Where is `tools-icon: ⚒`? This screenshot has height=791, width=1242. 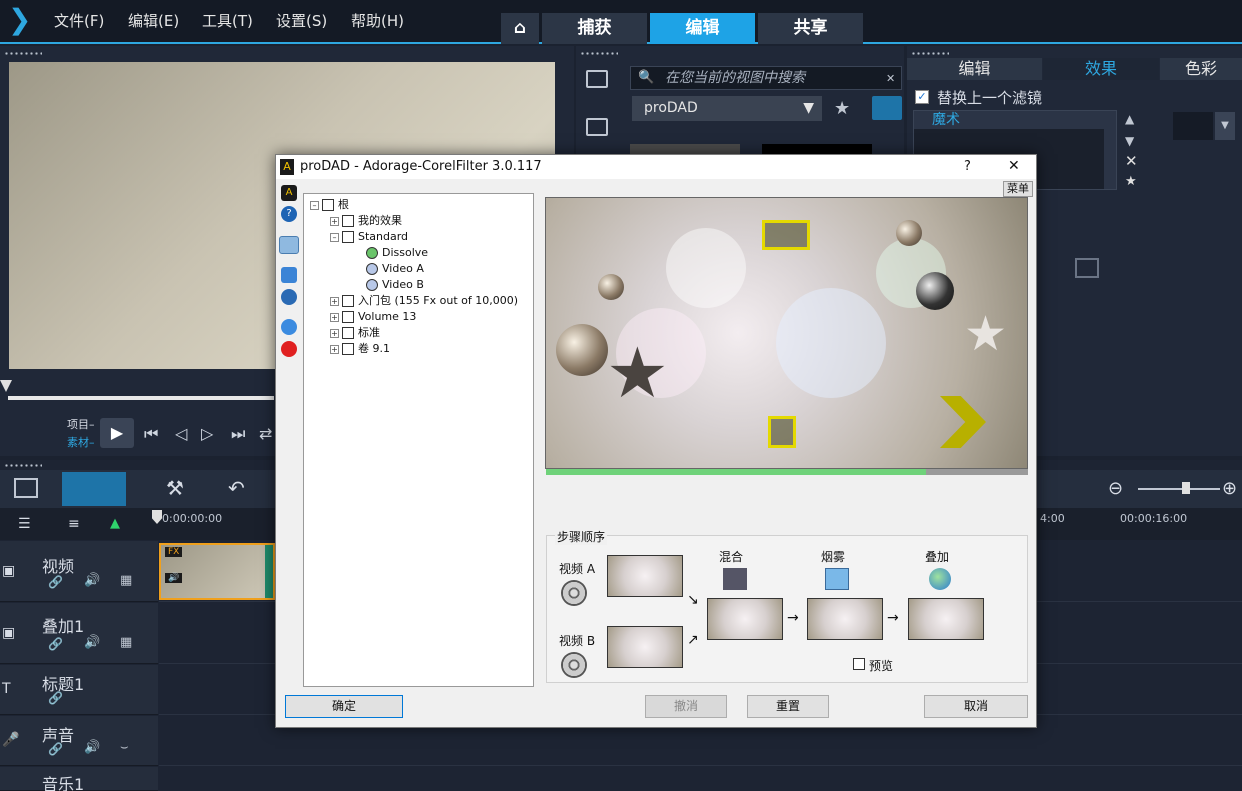 tools-icon: ⚒ is located at coordinates (175, 488).